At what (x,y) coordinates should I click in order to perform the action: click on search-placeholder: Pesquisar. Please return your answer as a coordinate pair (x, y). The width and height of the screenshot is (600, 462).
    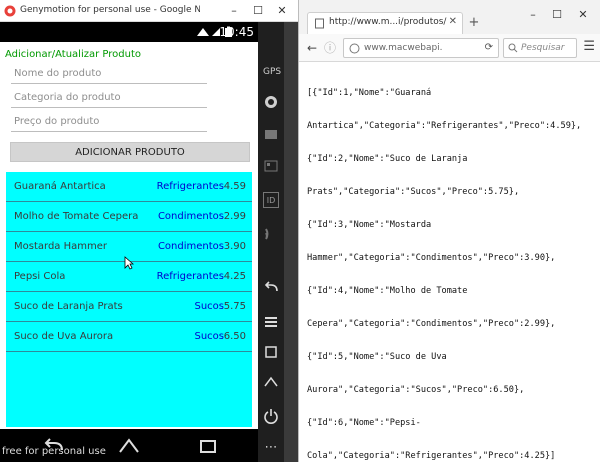
    Looking at the image, I should click on (543, 48).